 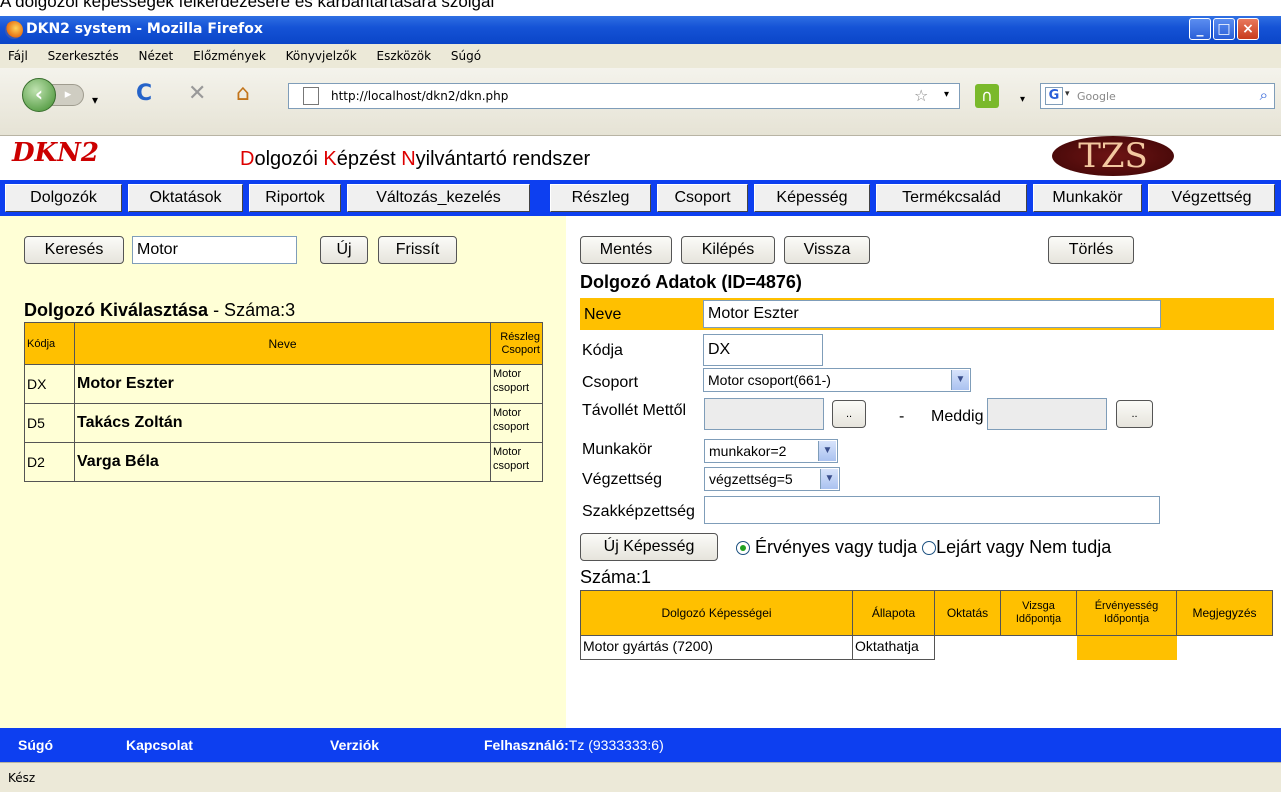 I want to click on close-window-button: ×, so click(x=1248, y=29).